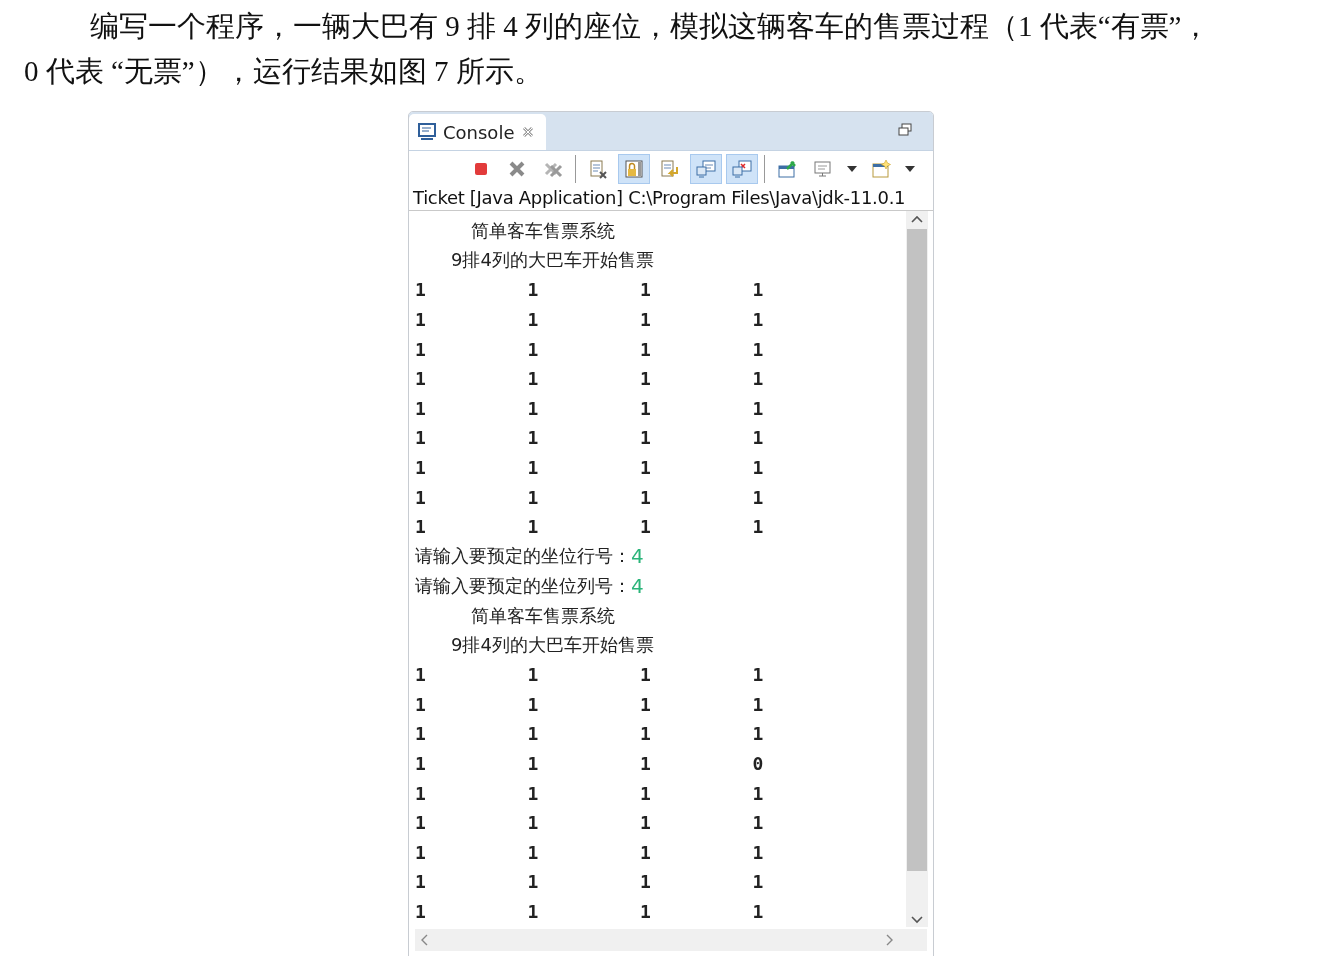  Describe the element at coordinates (517, 169) in the screenshot. I see `remove-icon` at that location.